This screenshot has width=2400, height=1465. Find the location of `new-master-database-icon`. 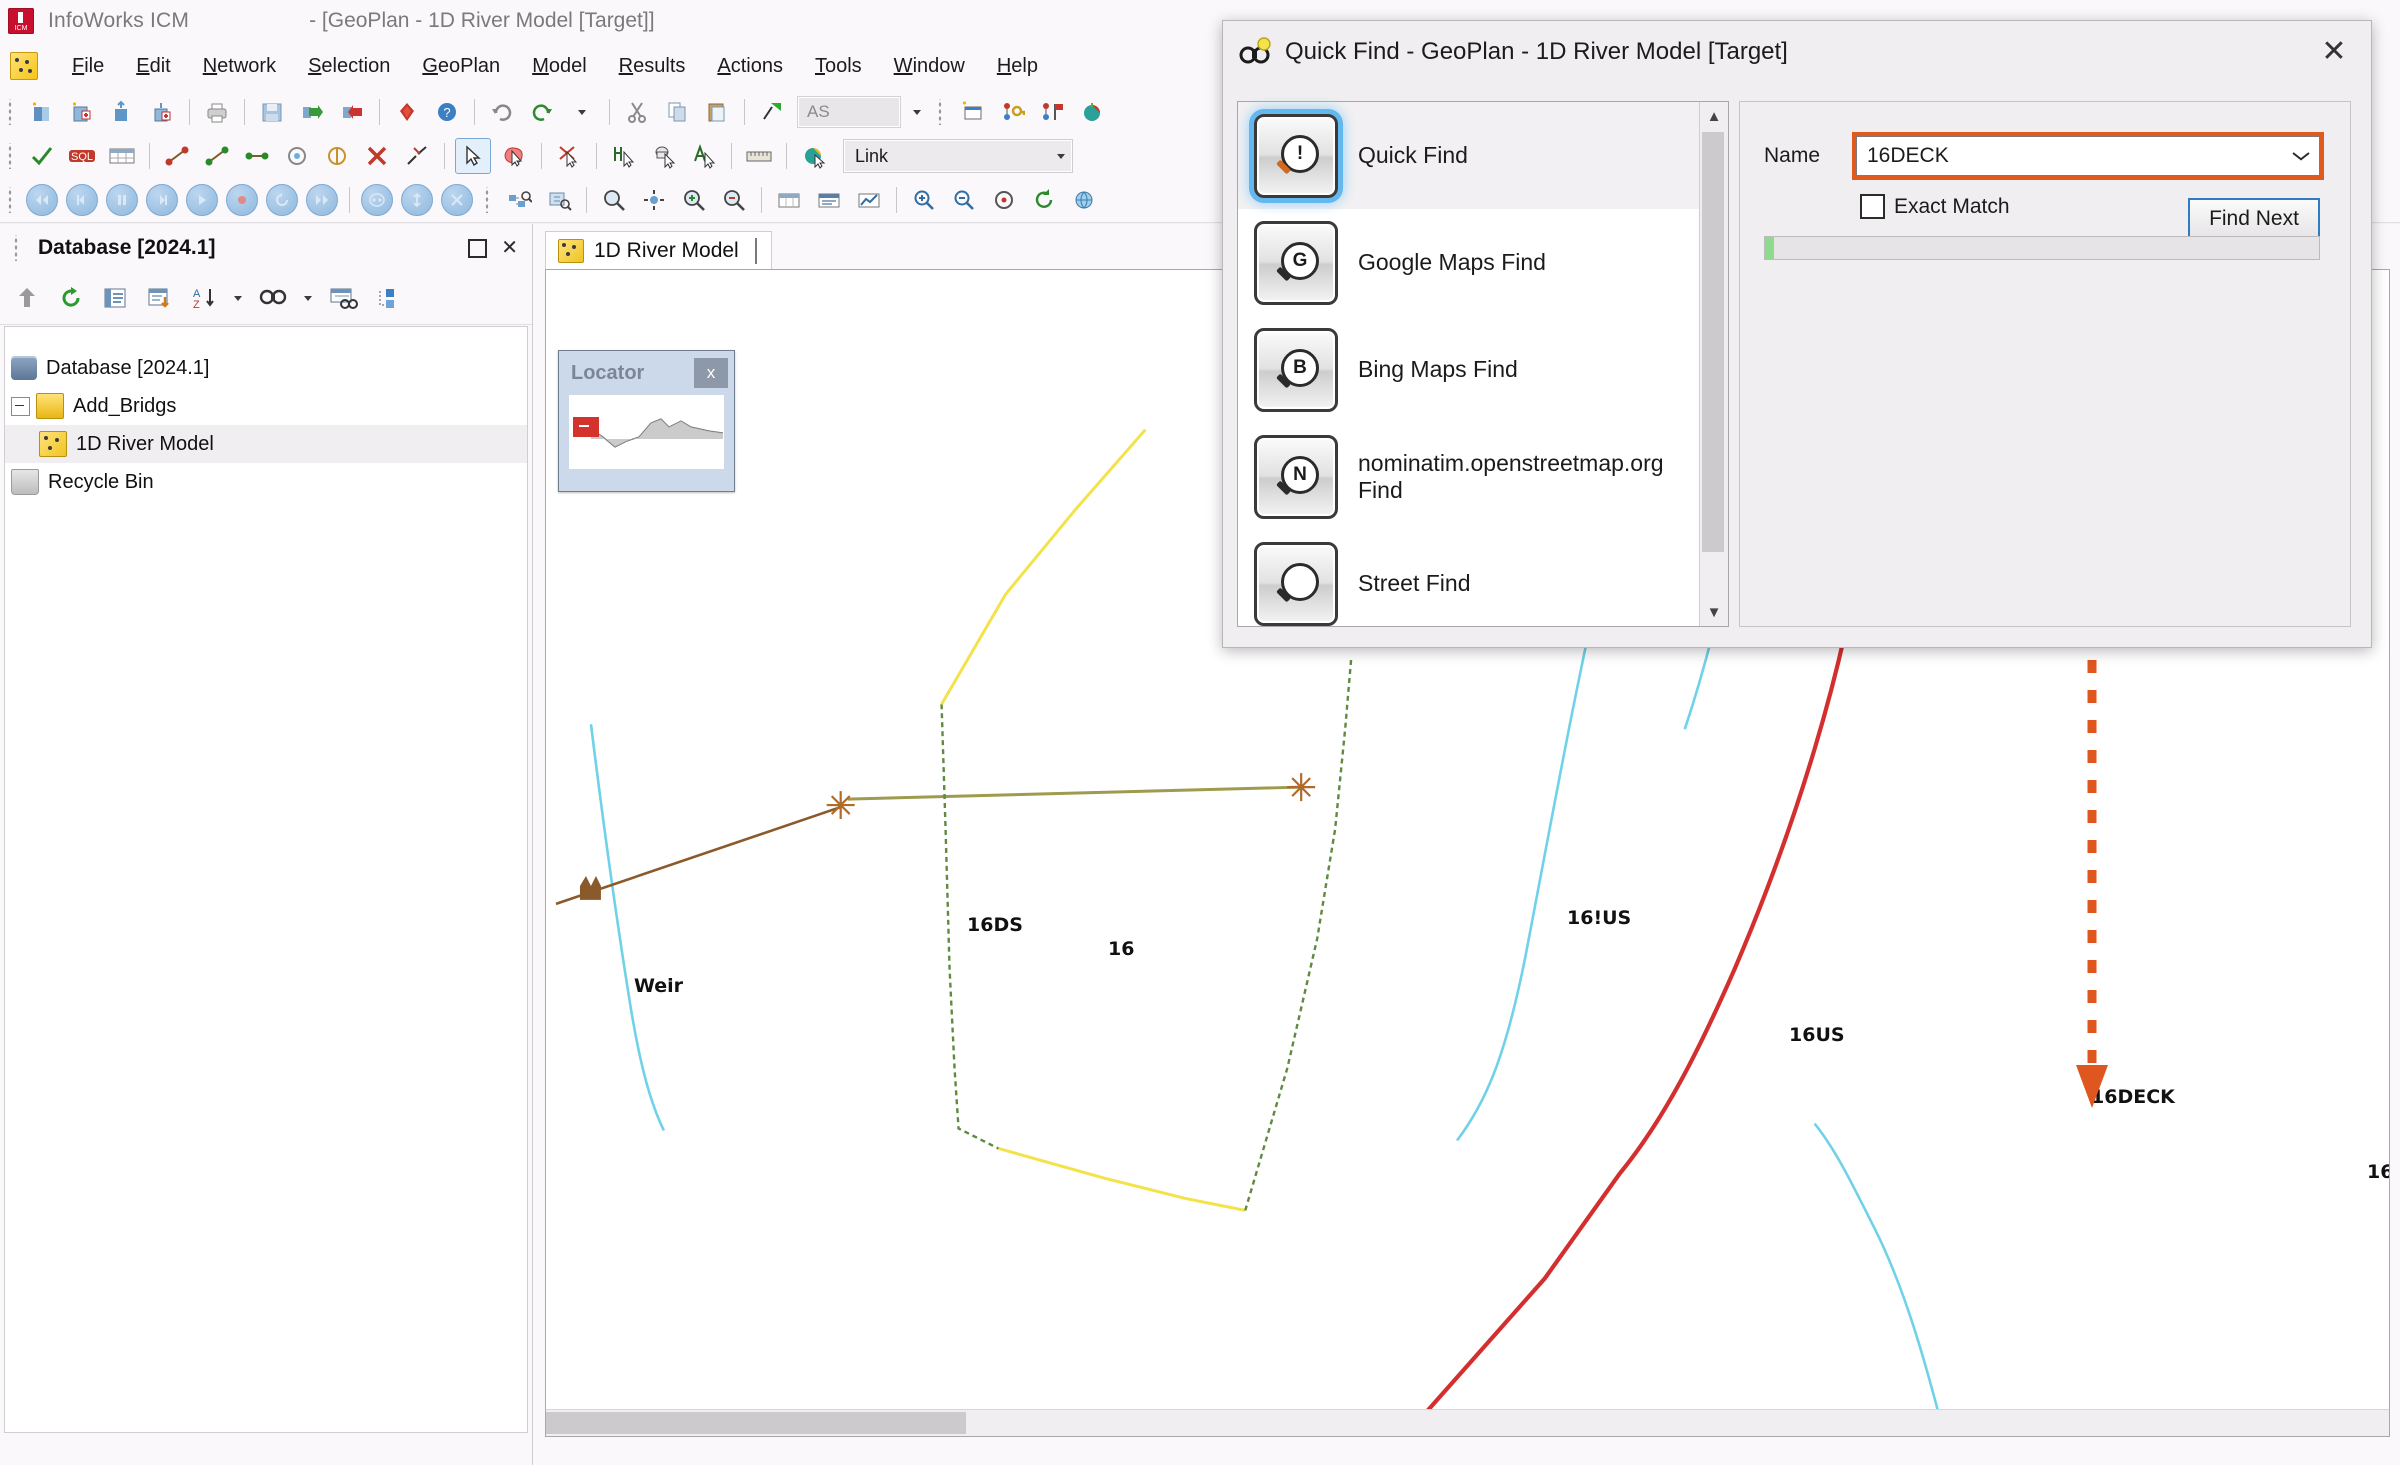

new-master-database-icon is located at coordinates (42, 112).